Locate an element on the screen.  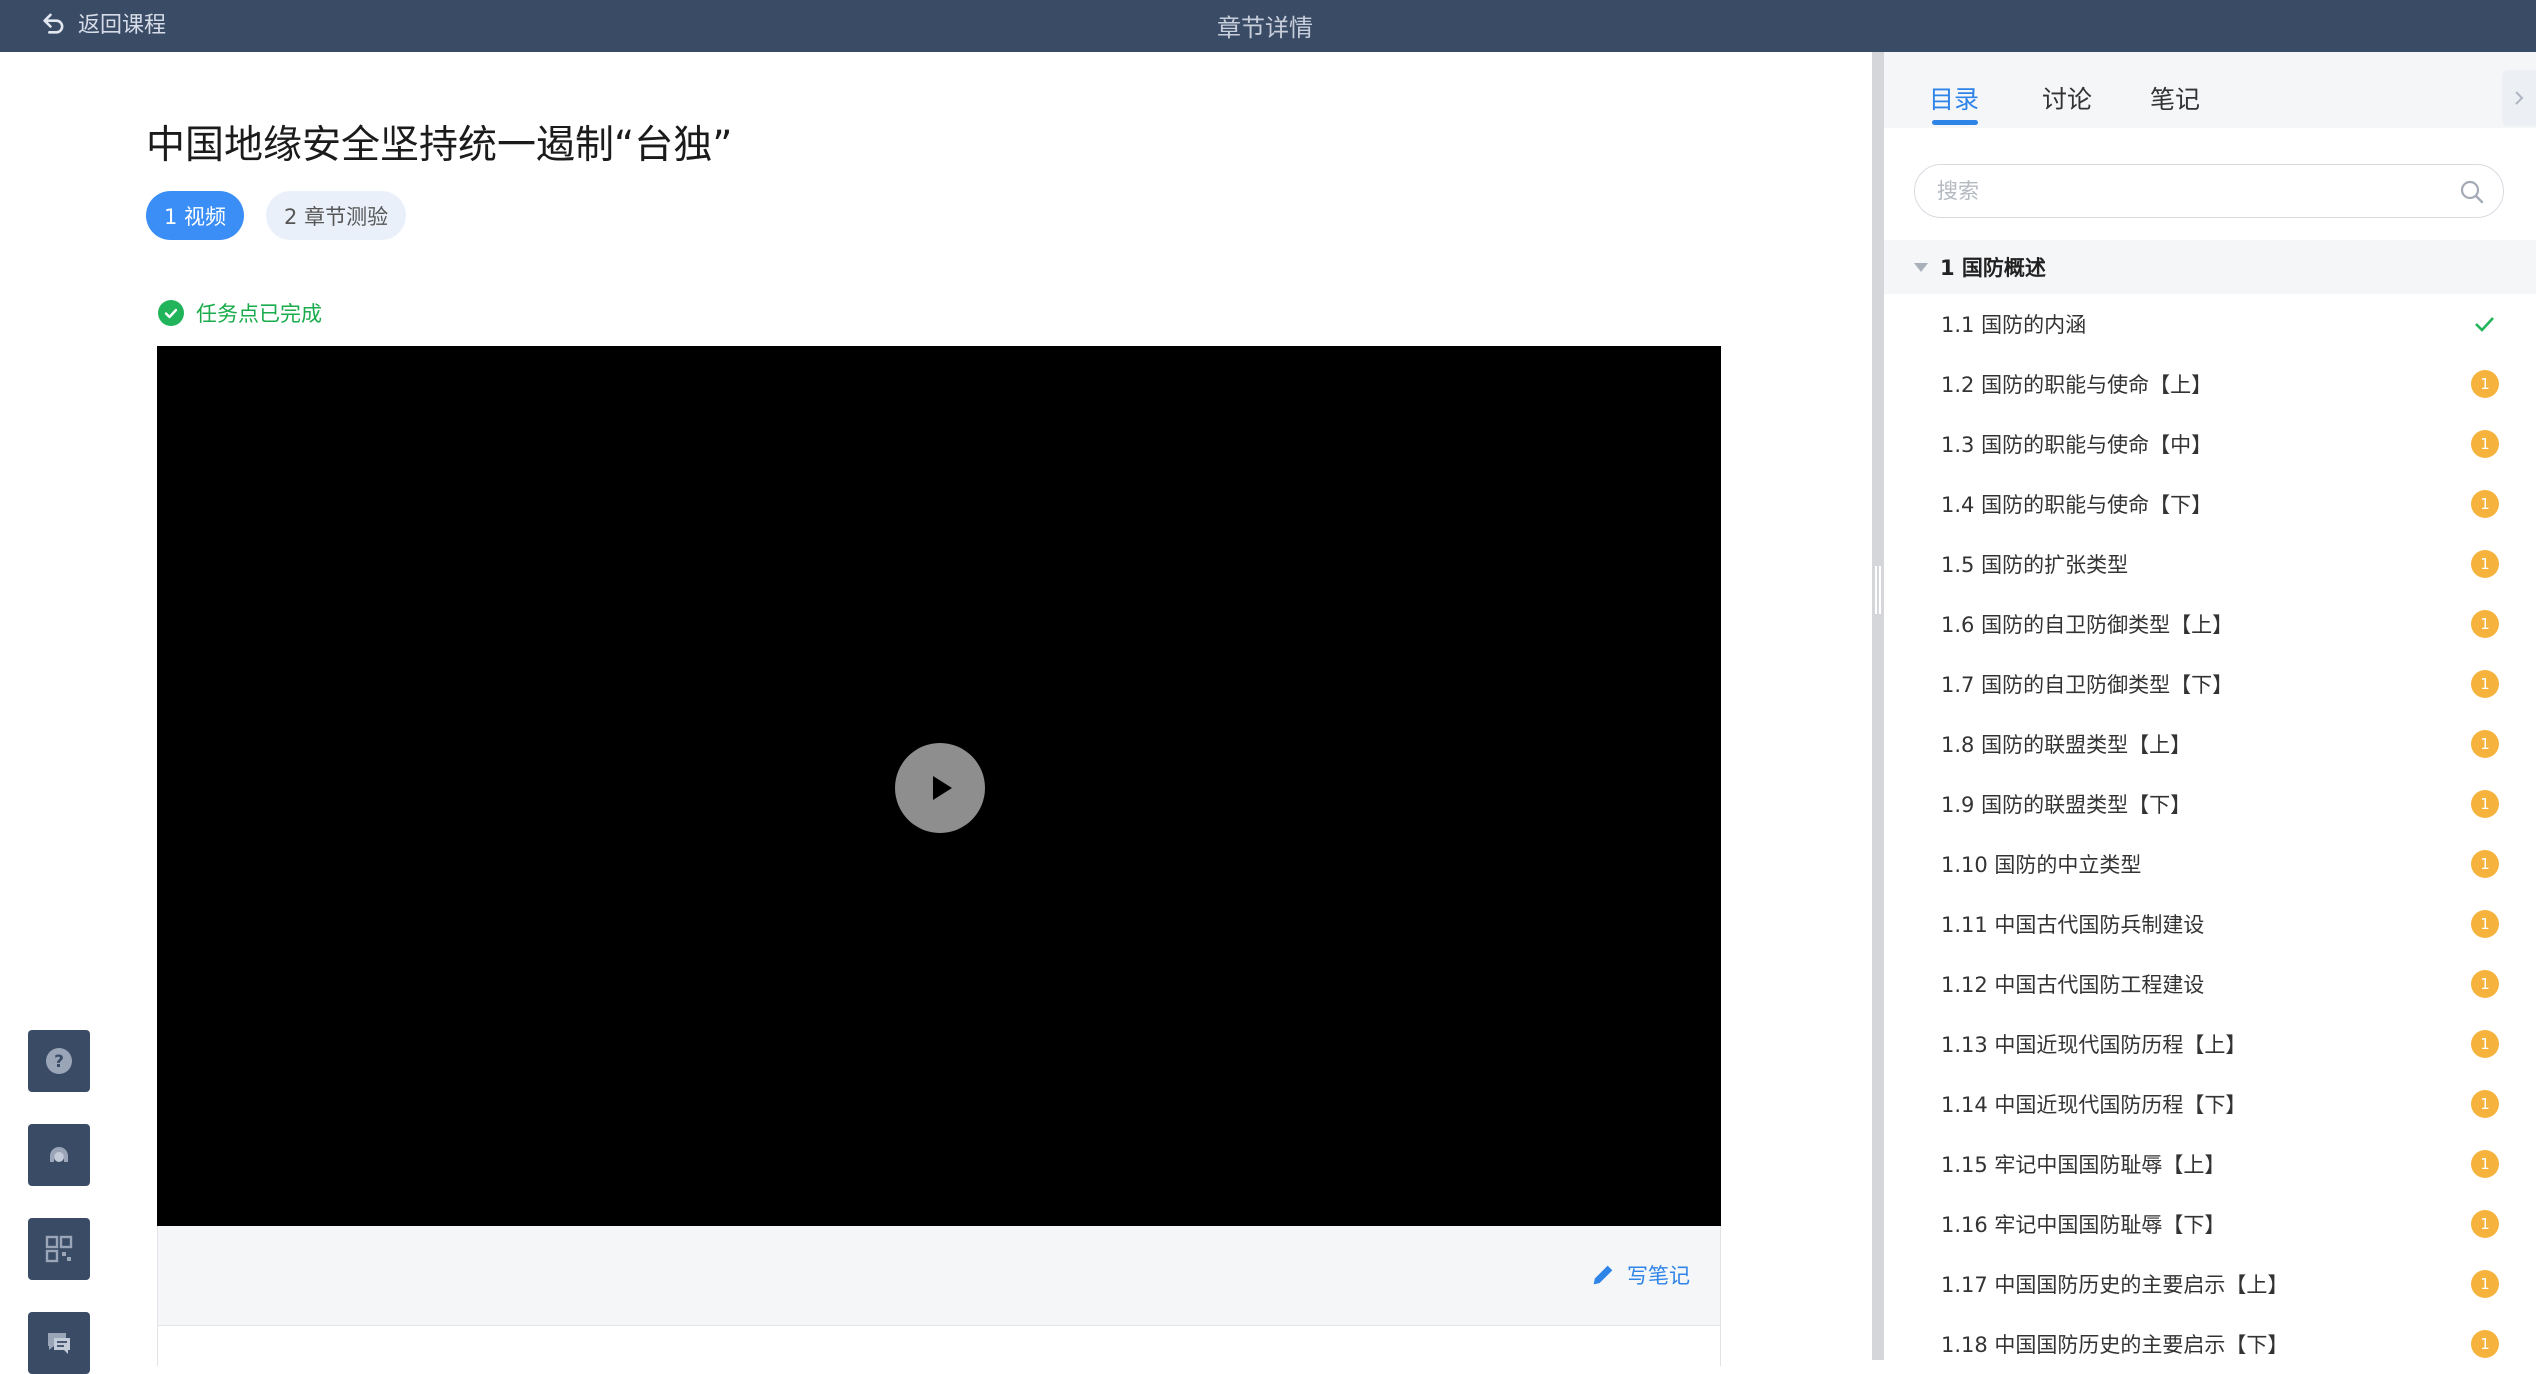
task-status: 任务点已完成 is located at coordinates (240, 313).